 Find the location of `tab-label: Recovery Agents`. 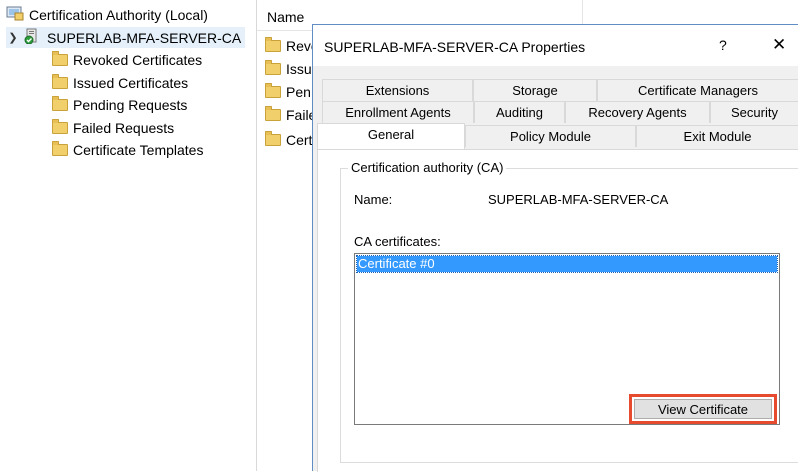

tab-label: Recovery Agents is located at coordinates (637, 112).